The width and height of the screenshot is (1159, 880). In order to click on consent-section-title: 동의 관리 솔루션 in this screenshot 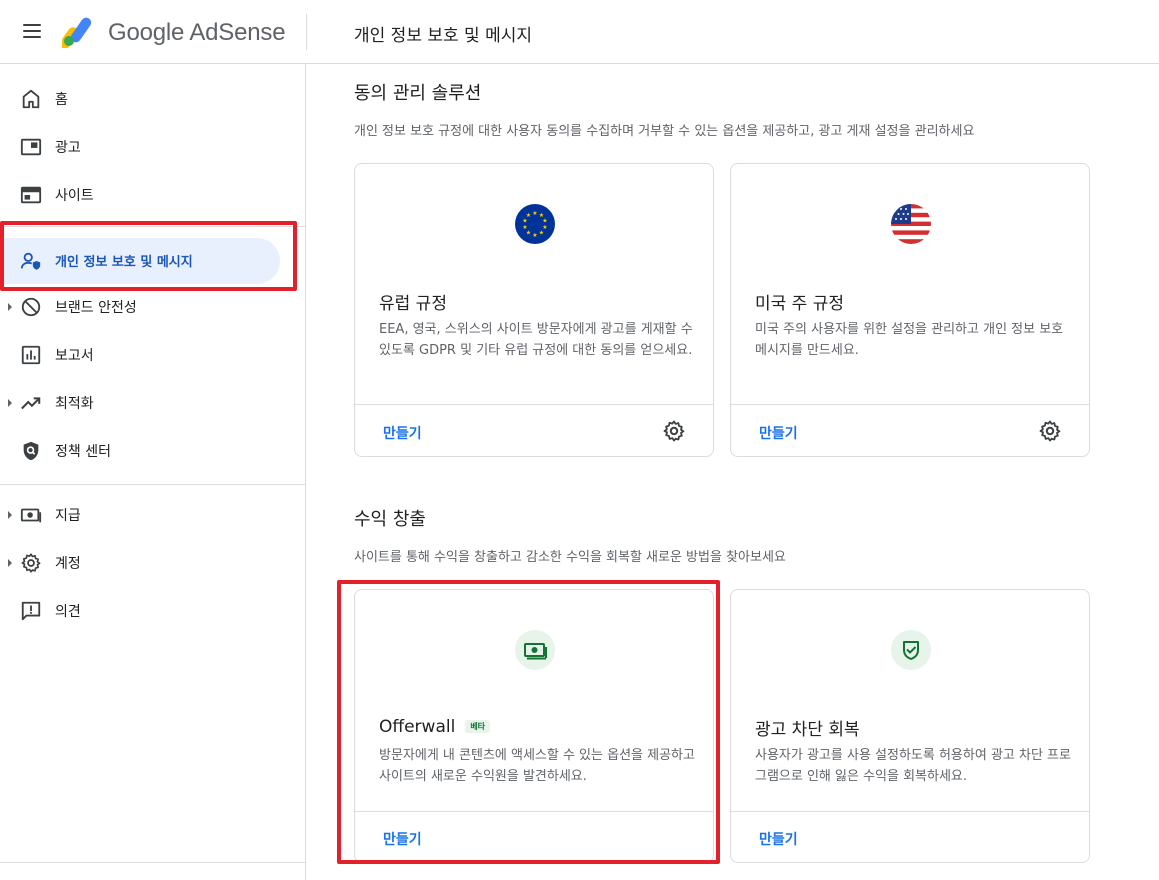, I will do `click(418, 93)`.